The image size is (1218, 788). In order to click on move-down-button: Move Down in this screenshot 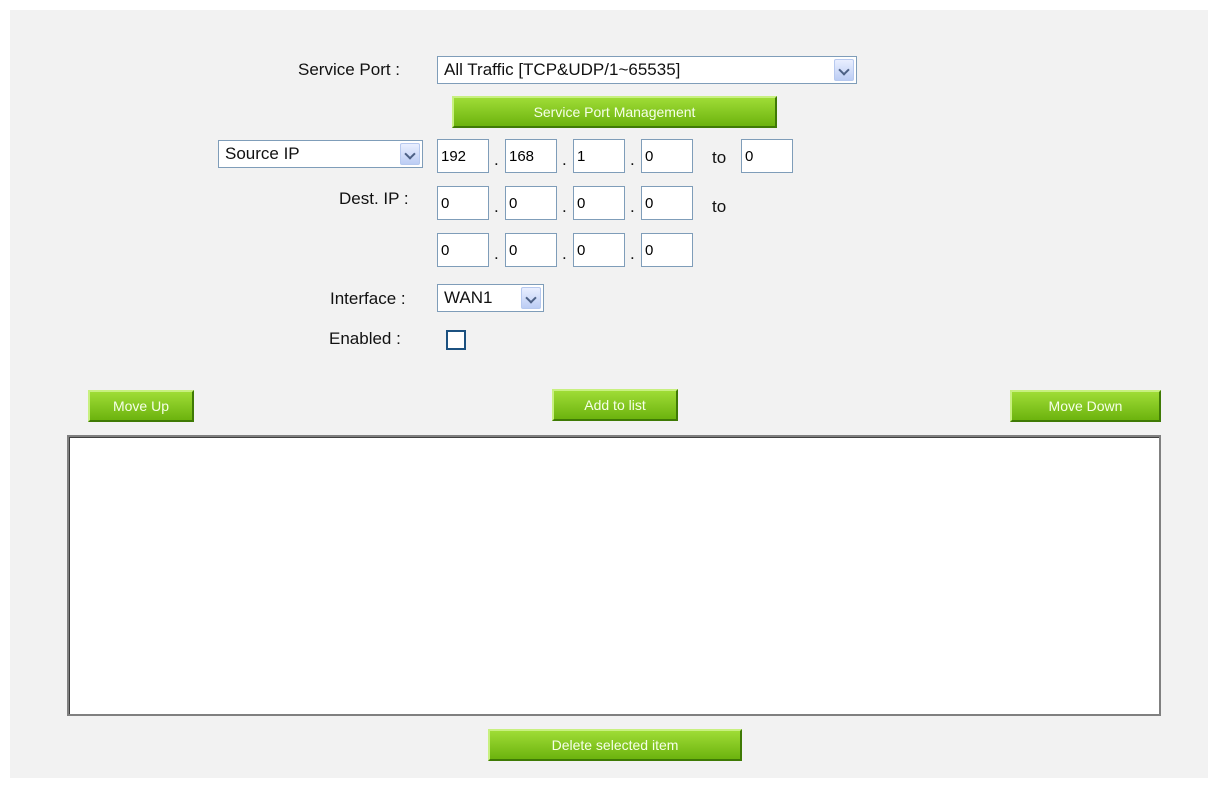, I will do `click(1085, 406)`.